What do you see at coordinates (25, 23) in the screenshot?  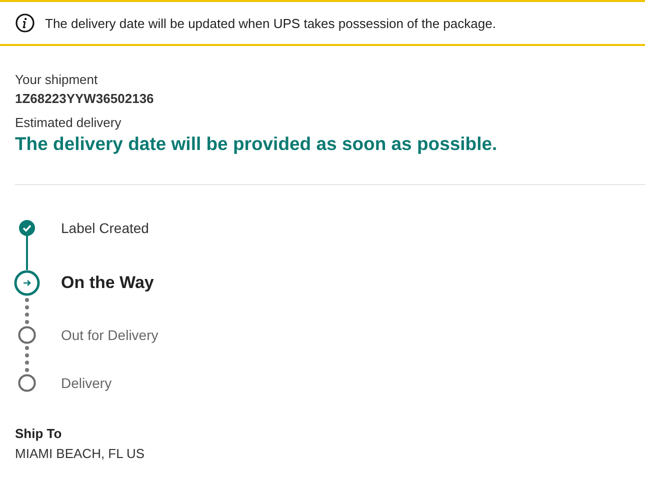 I see `info-icon` at bounding box center [25, 23].